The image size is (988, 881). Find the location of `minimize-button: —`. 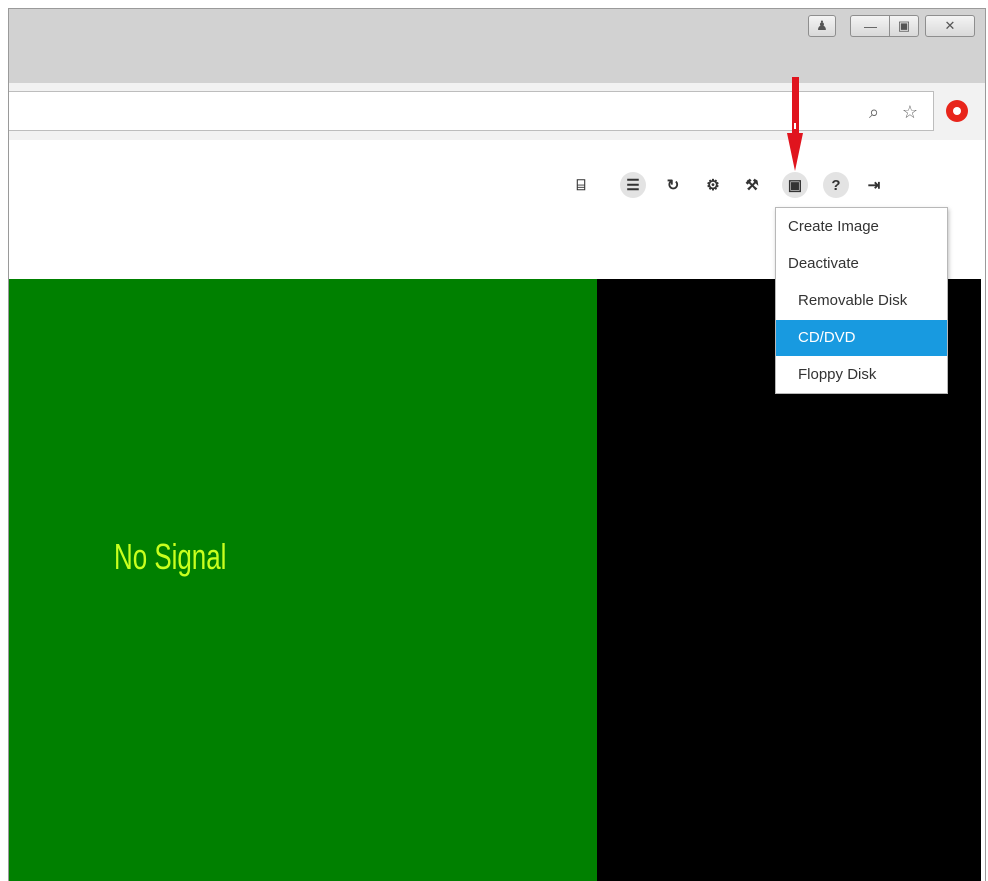

minimize-button: — is located at coordinates (870, 26).